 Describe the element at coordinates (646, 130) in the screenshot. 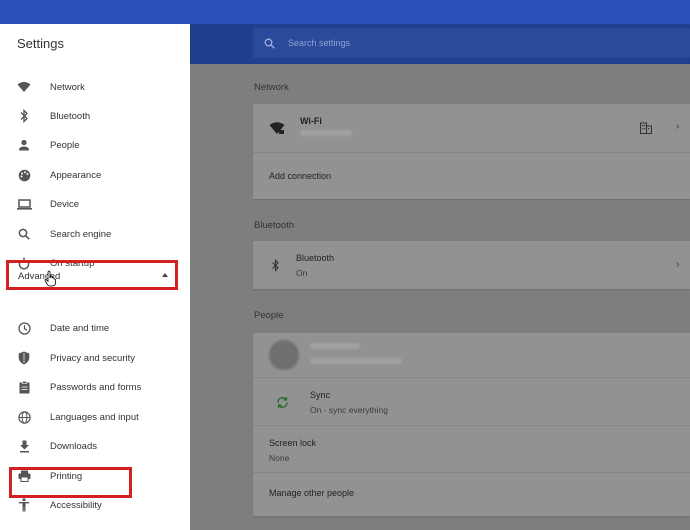

I see `enterprise-building-icon` at that location.